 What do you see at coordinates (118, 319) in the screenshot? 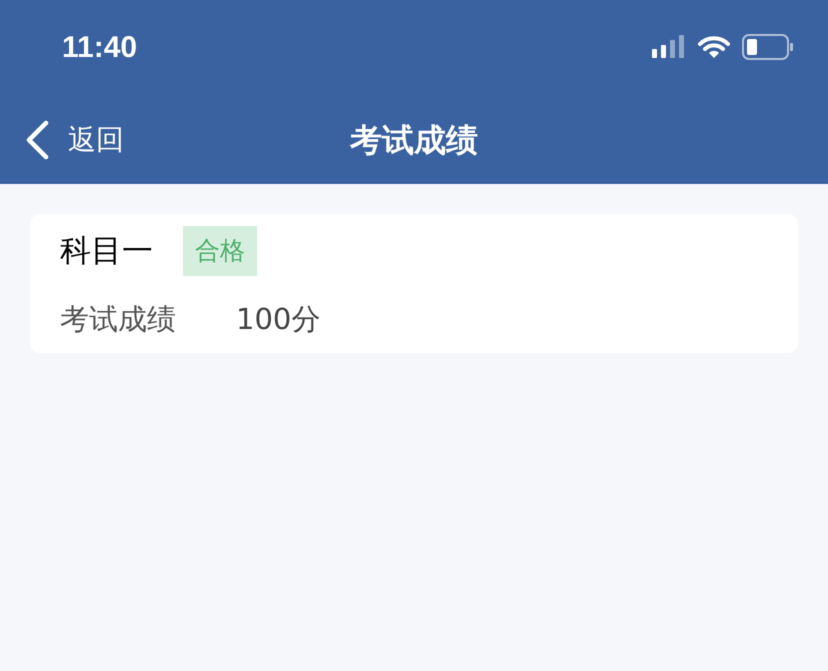
I see `score-label: 考试成绩` at bounding box center [118, 319].